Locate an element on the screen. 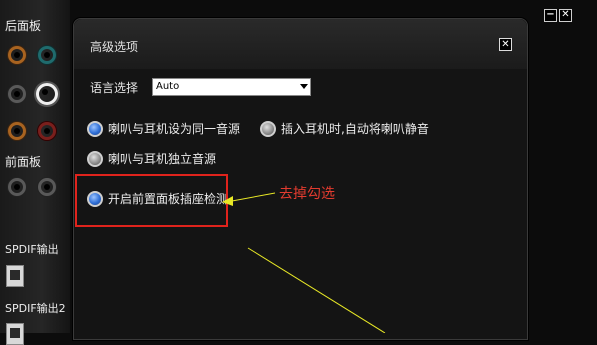 This screenshot has width=597, height=345. option-independent-source: 喇叭与耳机独立音源 is located at coordinates (151, 158).